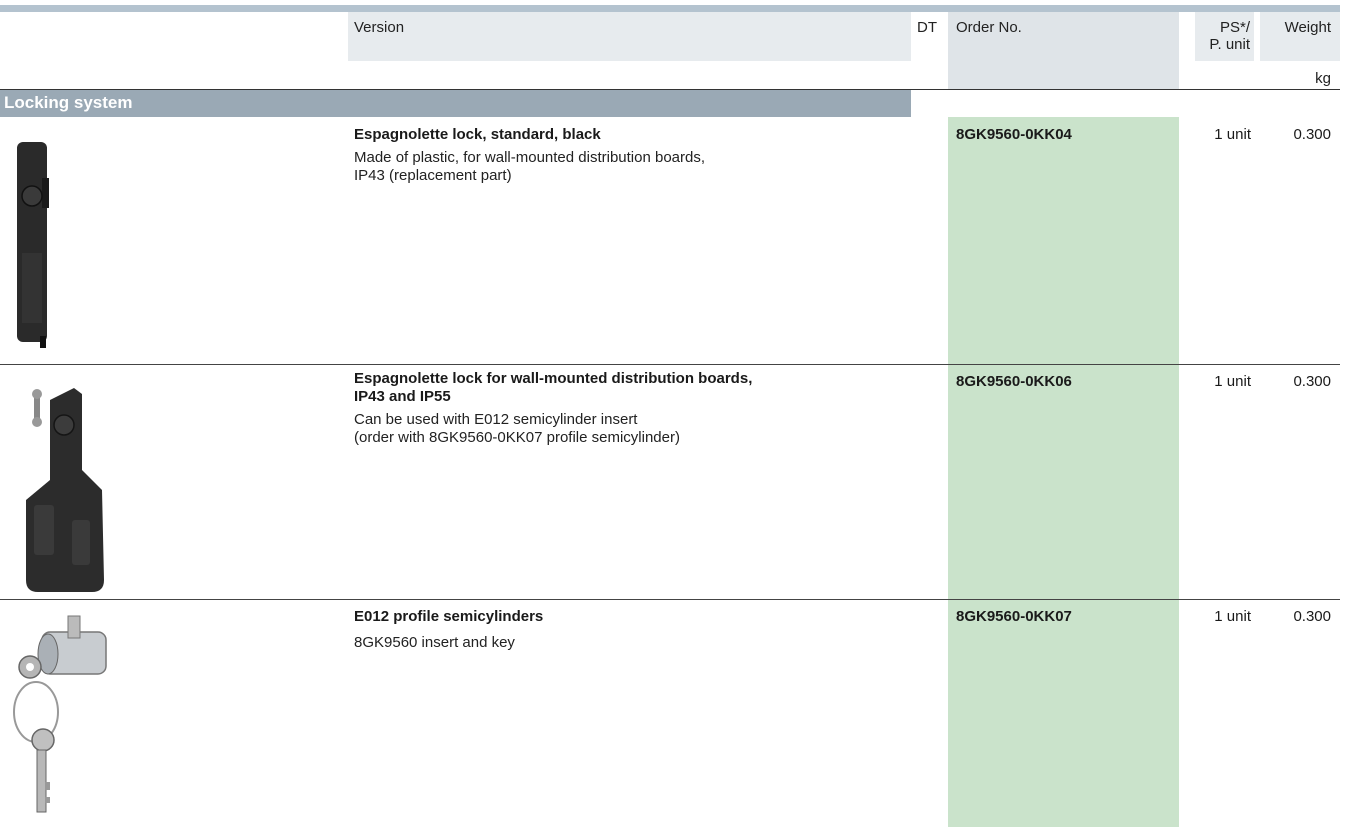 This screenshot has height=832, width=1345. I want to click on section-title: Locking system, so click(68, 102).